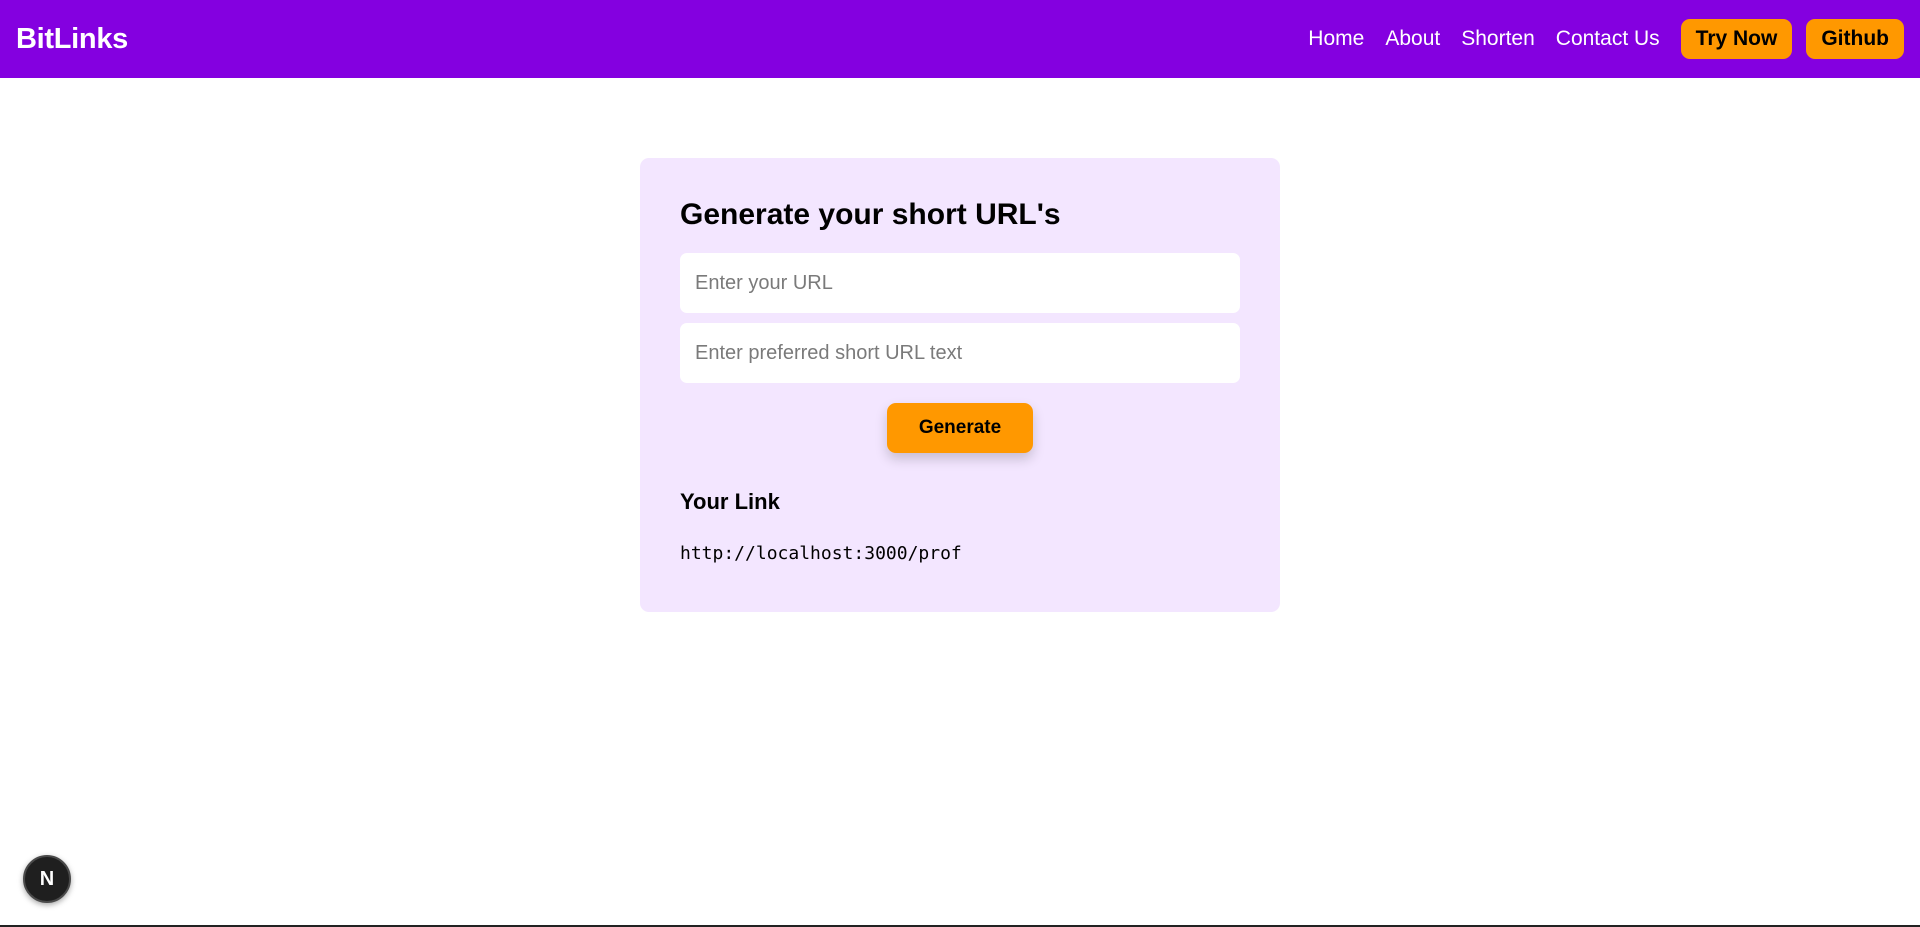 The width and height of the screenshot is (1920, 927). I want to click on nextjs-letter: N, so click(47, 878).